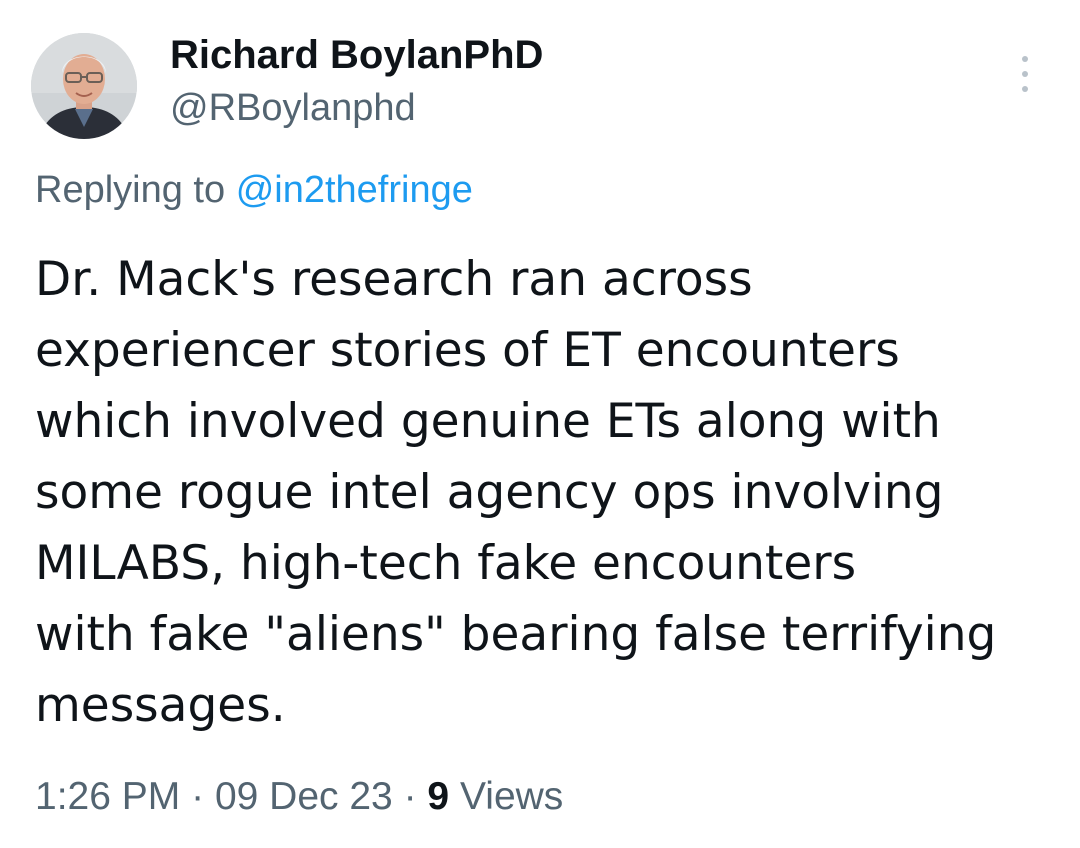 The width and height of the screenshot is (1080, 848). What do you see at coordinates (446, 563) in the screenshot?
I see `tweet-text-line: MILABS, high-tech fake encounters` at bounding box center [446, 563].